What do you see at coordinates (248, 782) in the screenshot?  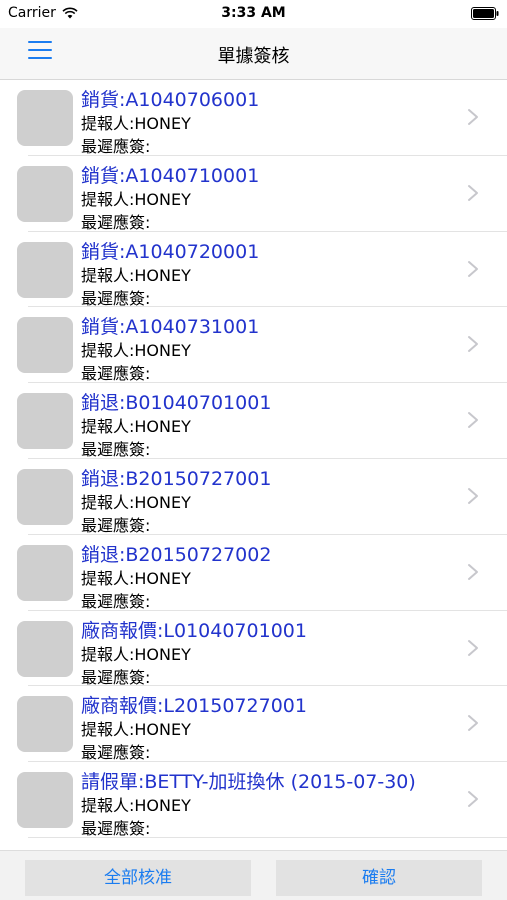 I see `document-title: 請假單:BETTY-加班換休 (2015-07-30)` at bounding box center [248, 782].